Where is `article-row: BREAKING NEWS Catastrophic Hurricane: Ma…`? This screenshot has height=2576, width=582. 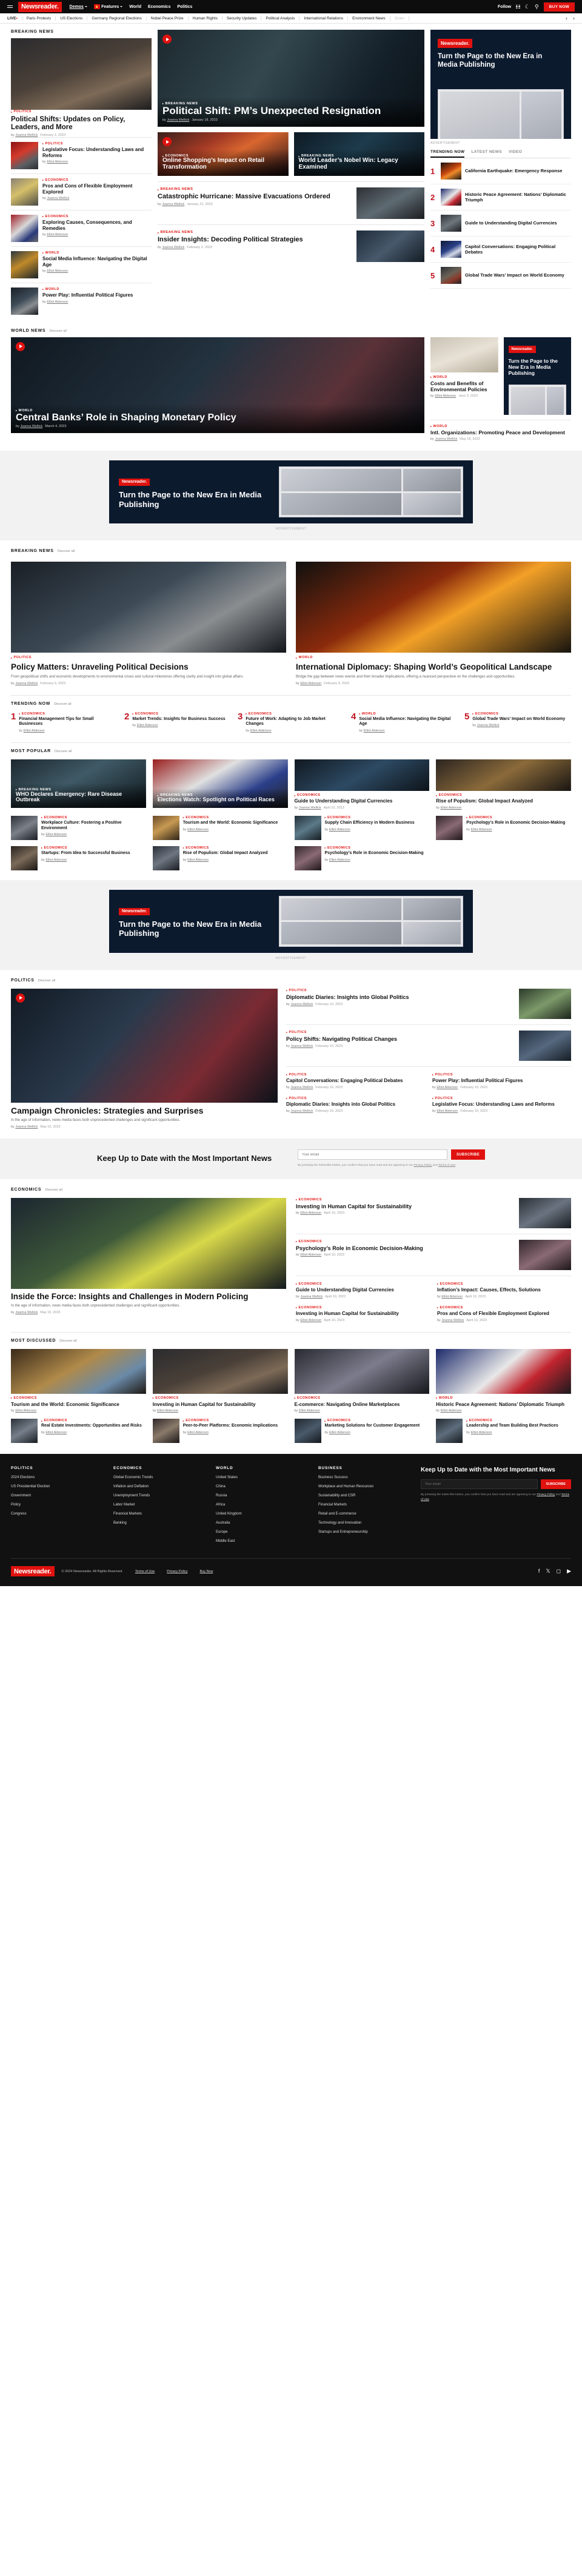
article-row: BREAKING NEWS Catastrophic Hurricane: Ma… is located at coordinates (291, 200).